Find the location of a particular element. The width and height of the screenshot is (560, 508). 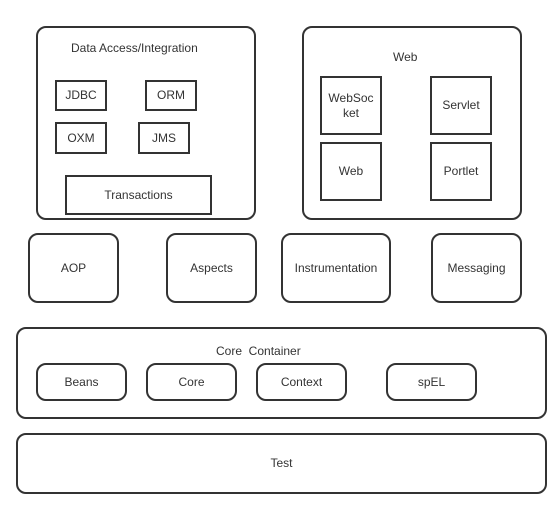

orm-module: ORM is located at coordinates (171, 95).